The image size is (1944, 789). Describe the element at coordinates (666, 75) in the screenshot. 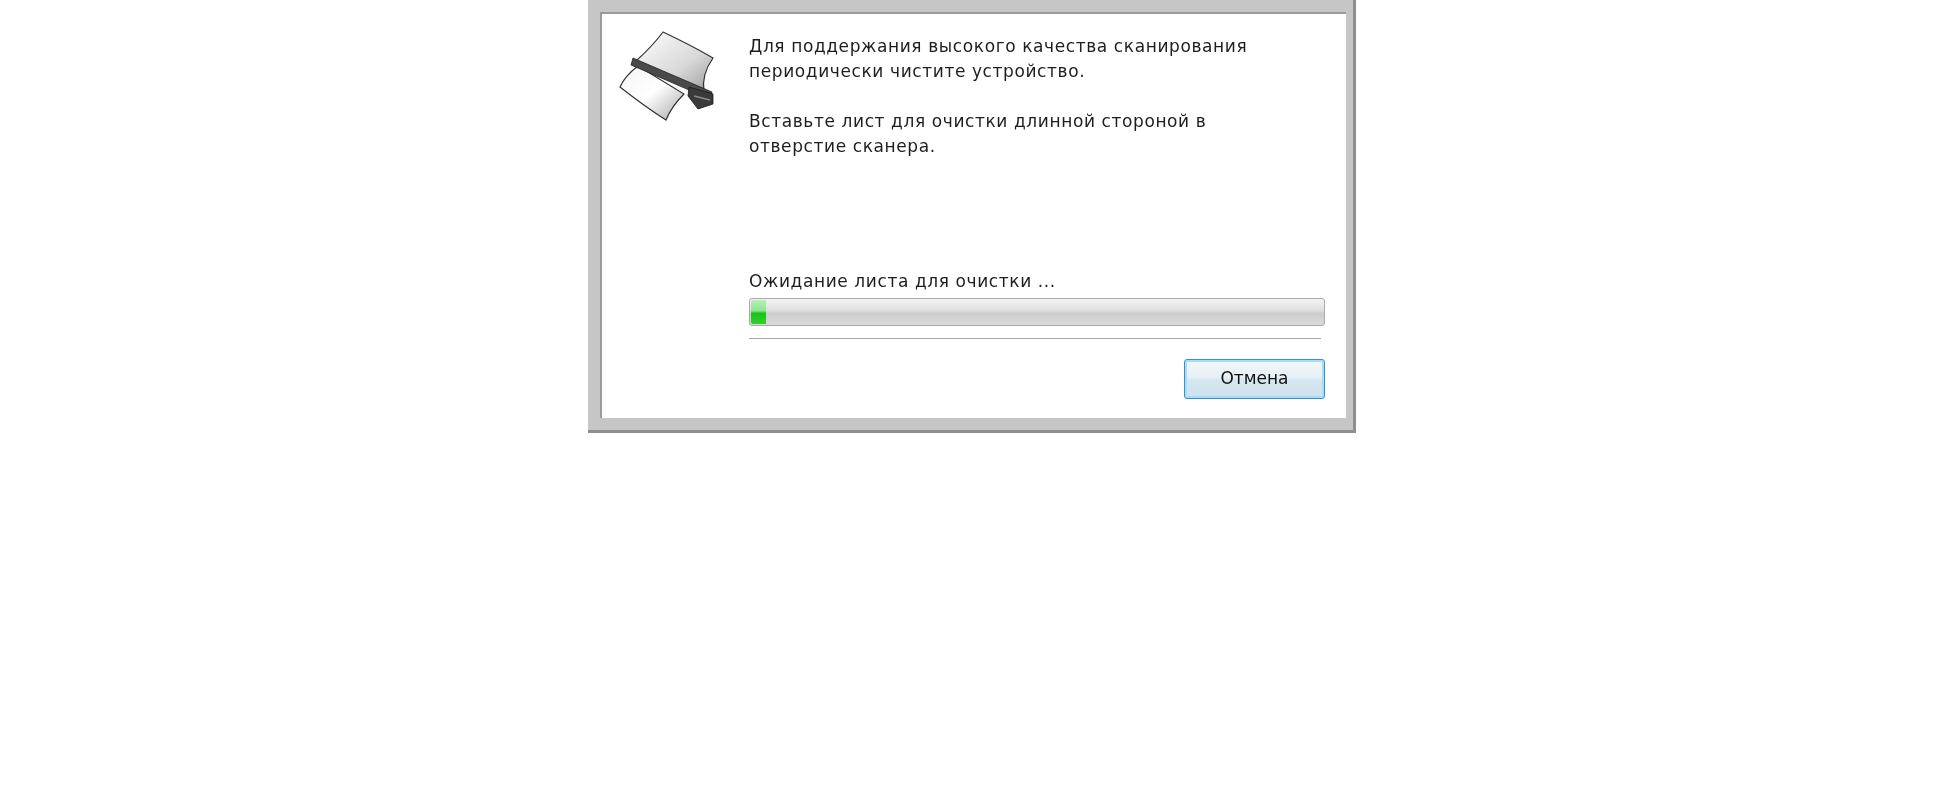

I see `scanner-icon` at that location.